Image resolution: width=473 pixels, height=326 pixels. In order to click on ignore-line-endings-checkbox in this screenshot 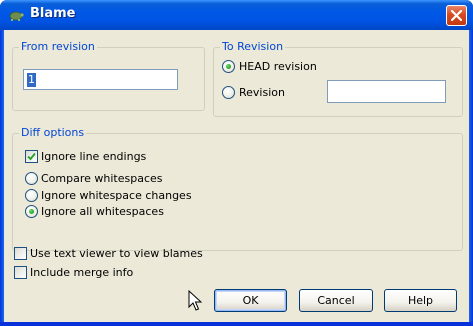, I will do `click(31, 156)`.